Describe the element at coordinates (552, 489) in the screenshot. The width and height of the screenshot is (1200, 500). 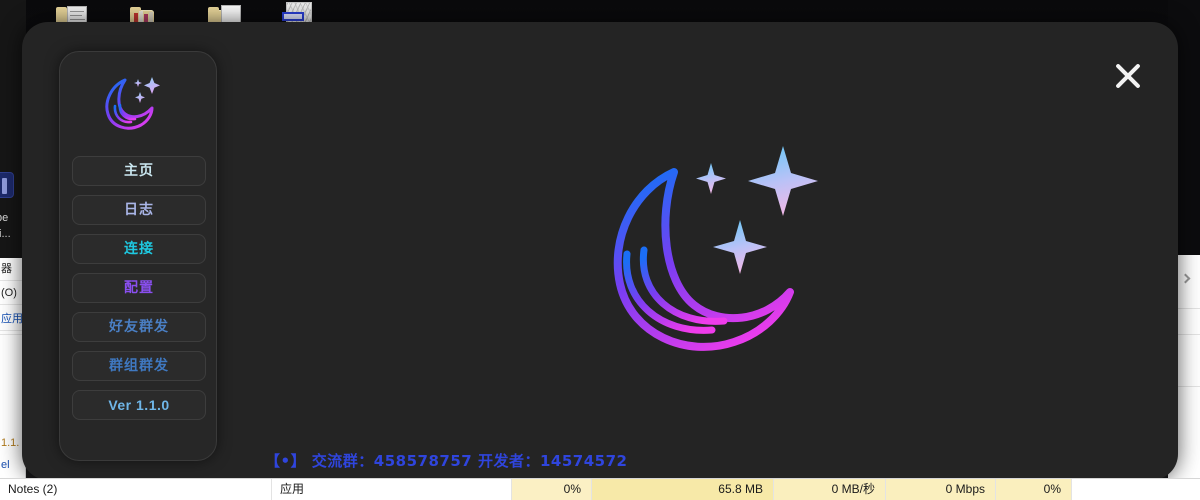
I see `tm-cell-cpu: 0%` at that location.